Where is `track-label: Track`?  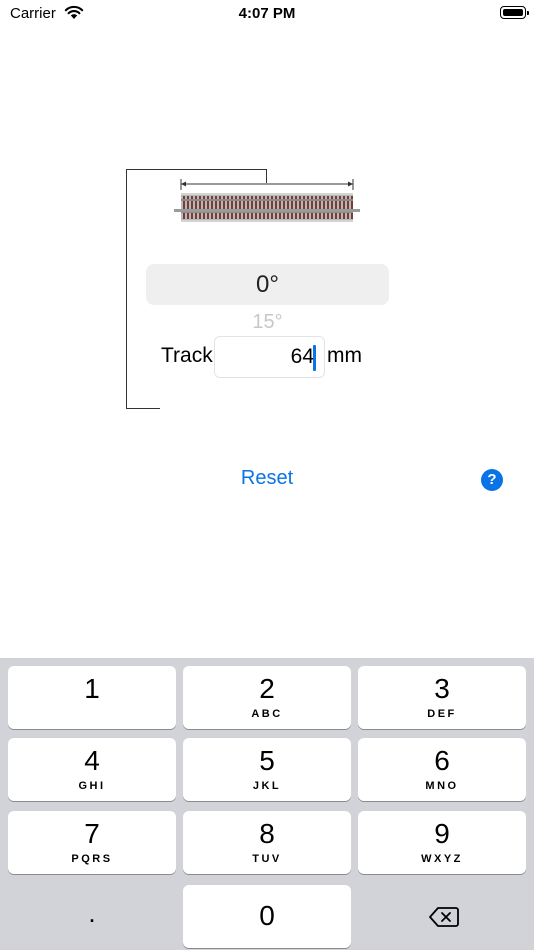 track-label: Track is located at coordinates (187, 355).